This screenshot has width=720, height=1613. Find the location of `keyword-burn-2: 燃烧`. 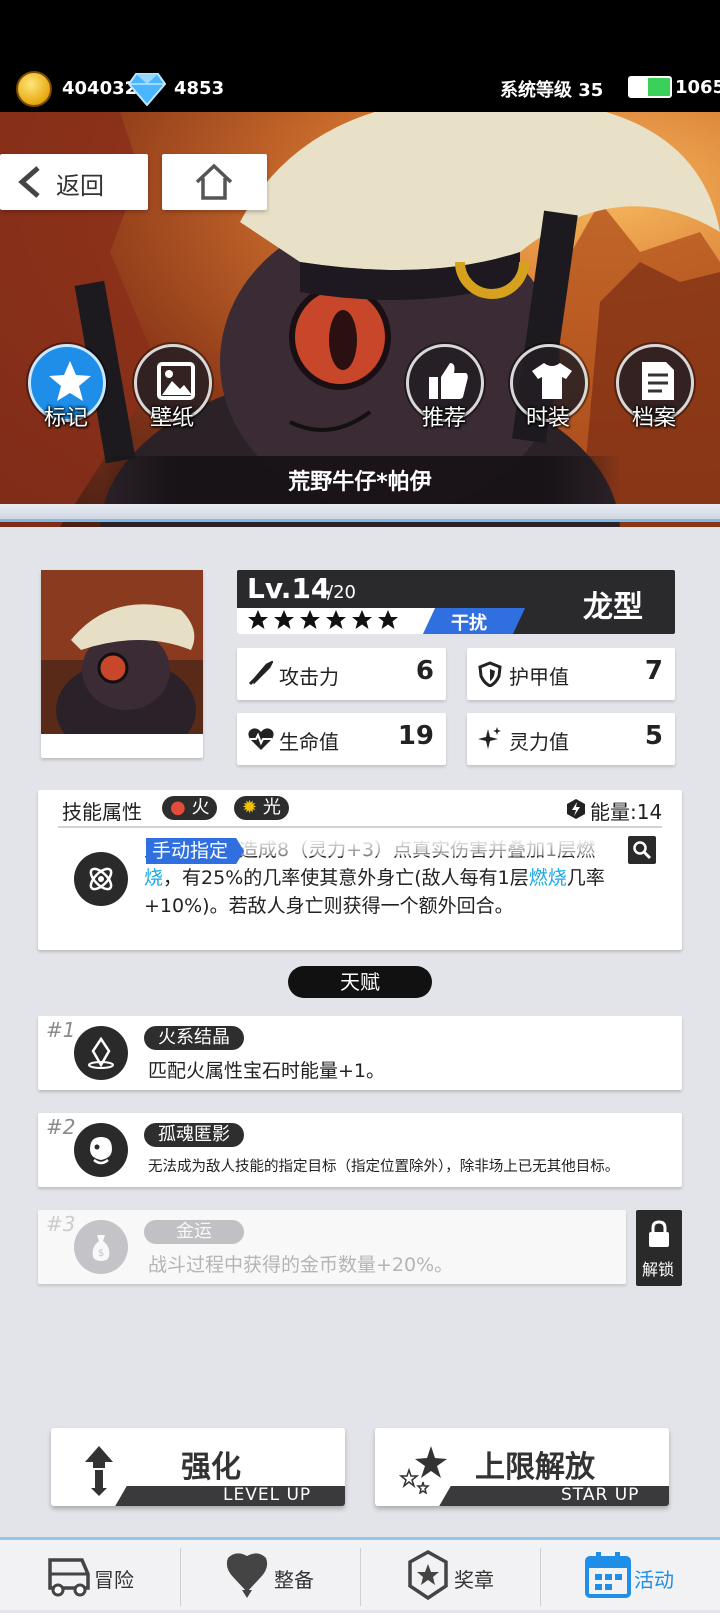

keyword-burn-2: 燃烧 is located at coordinates (547, 878).